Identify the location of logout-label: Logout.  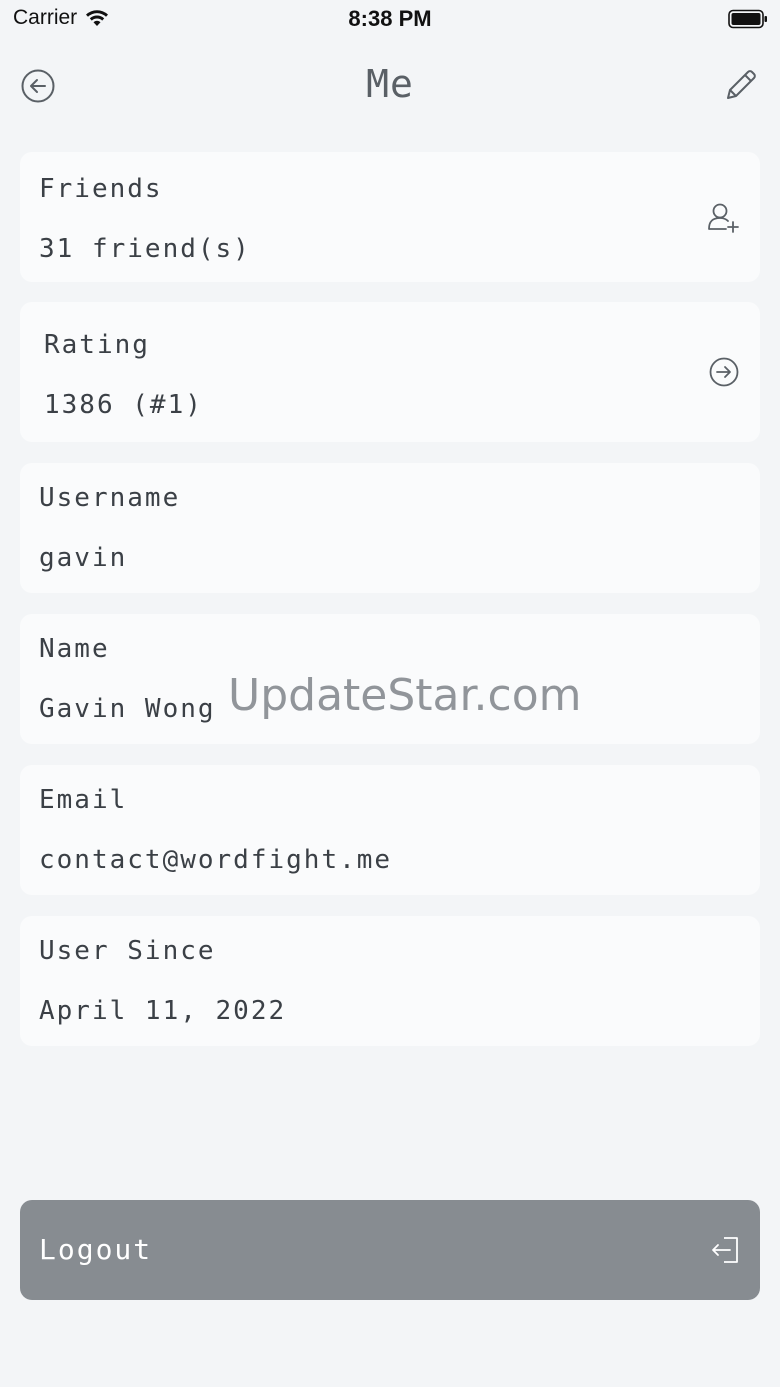
(96, 1249).